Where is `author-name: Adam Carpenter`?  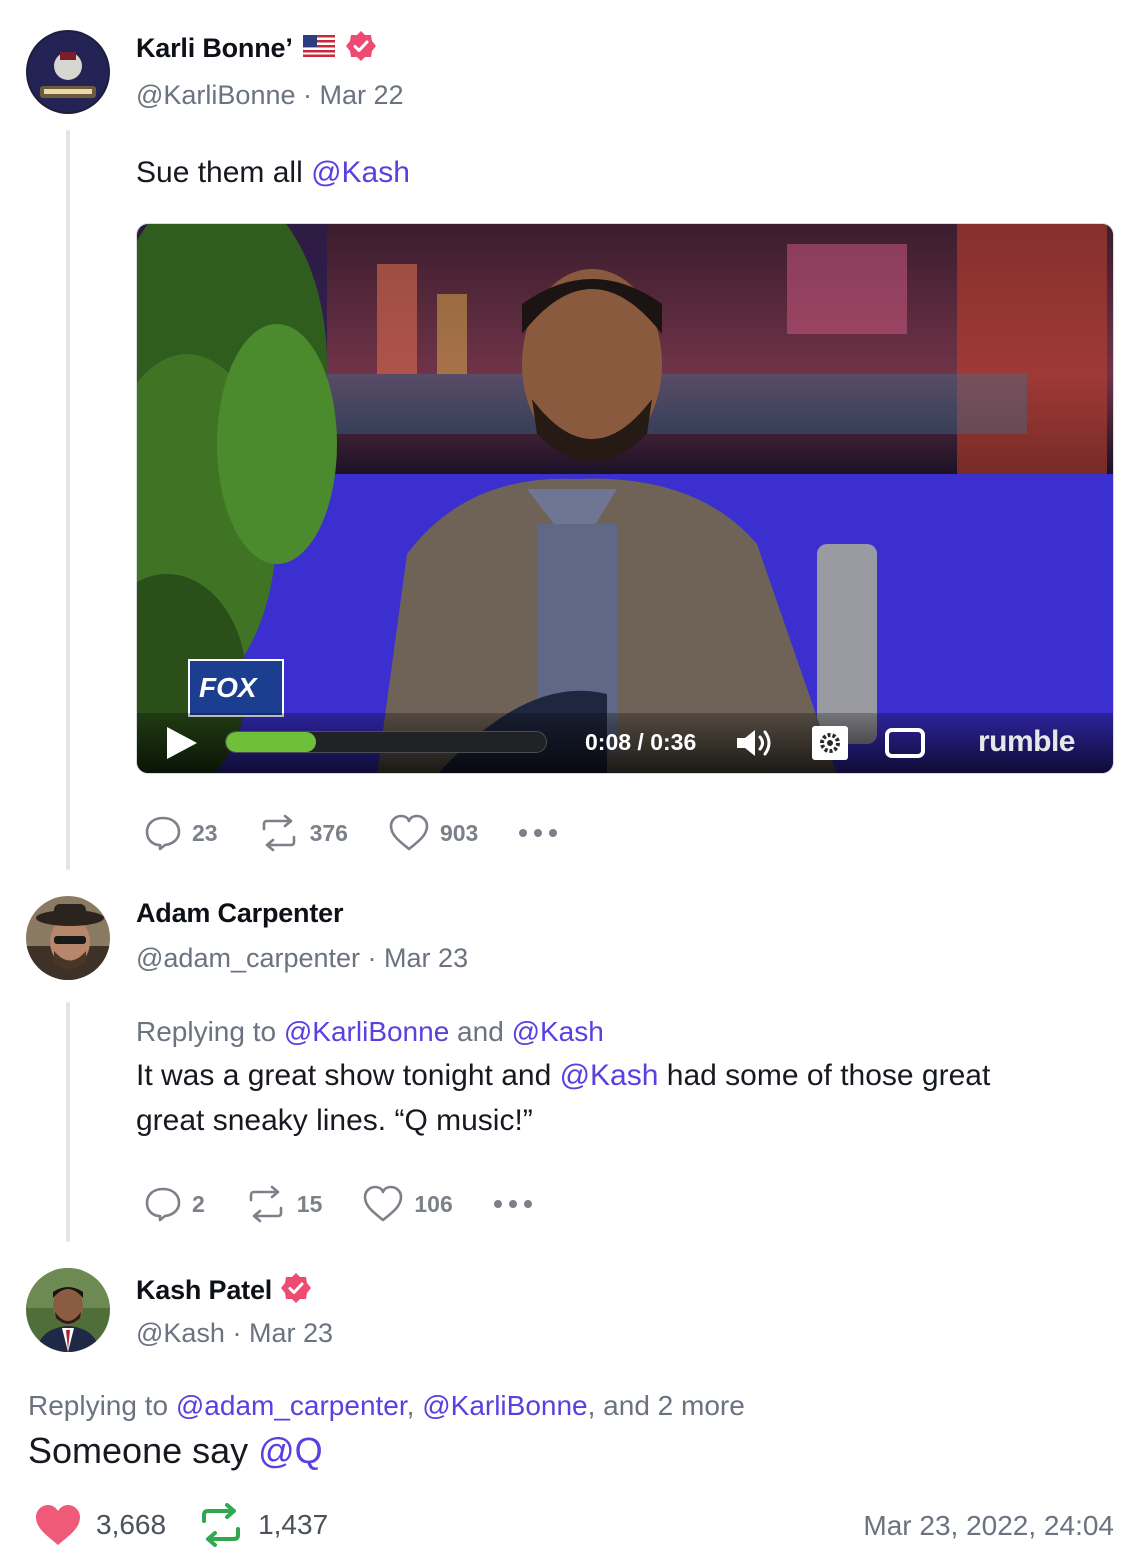 author-name: Adam Carpenter is located at coordinates (239, 913).